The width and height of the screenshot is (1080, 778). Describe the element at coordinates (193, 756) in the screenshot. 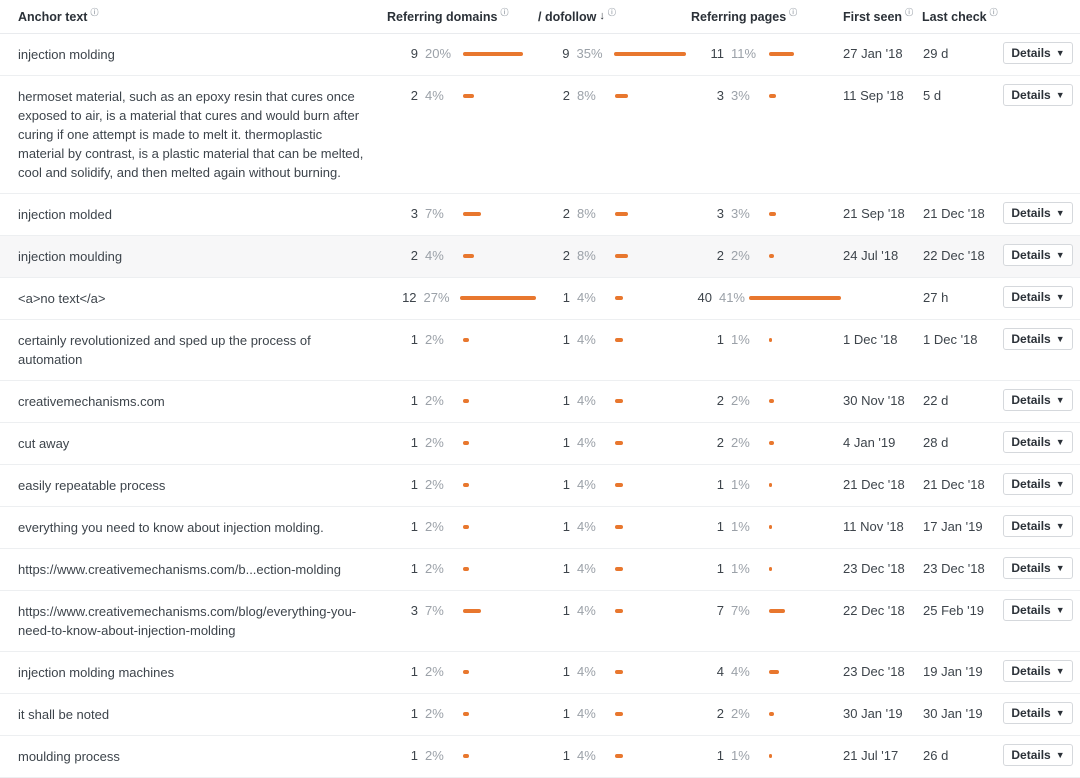

I see `anchor-text-cell: moulding process` at that location.